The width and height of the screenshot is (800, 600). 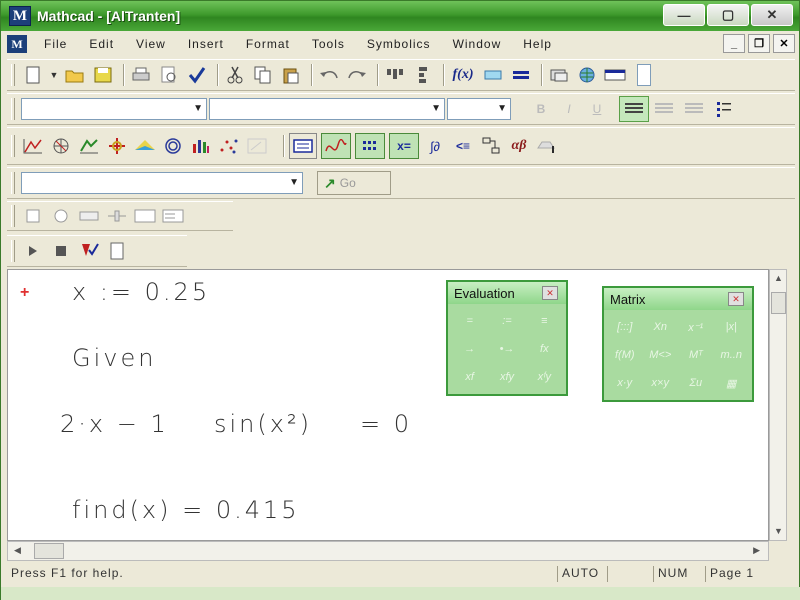 What do you see at coordinates (634, 109) in the screenshot?
I see `align-left-button` at bounding box center [634, 109].